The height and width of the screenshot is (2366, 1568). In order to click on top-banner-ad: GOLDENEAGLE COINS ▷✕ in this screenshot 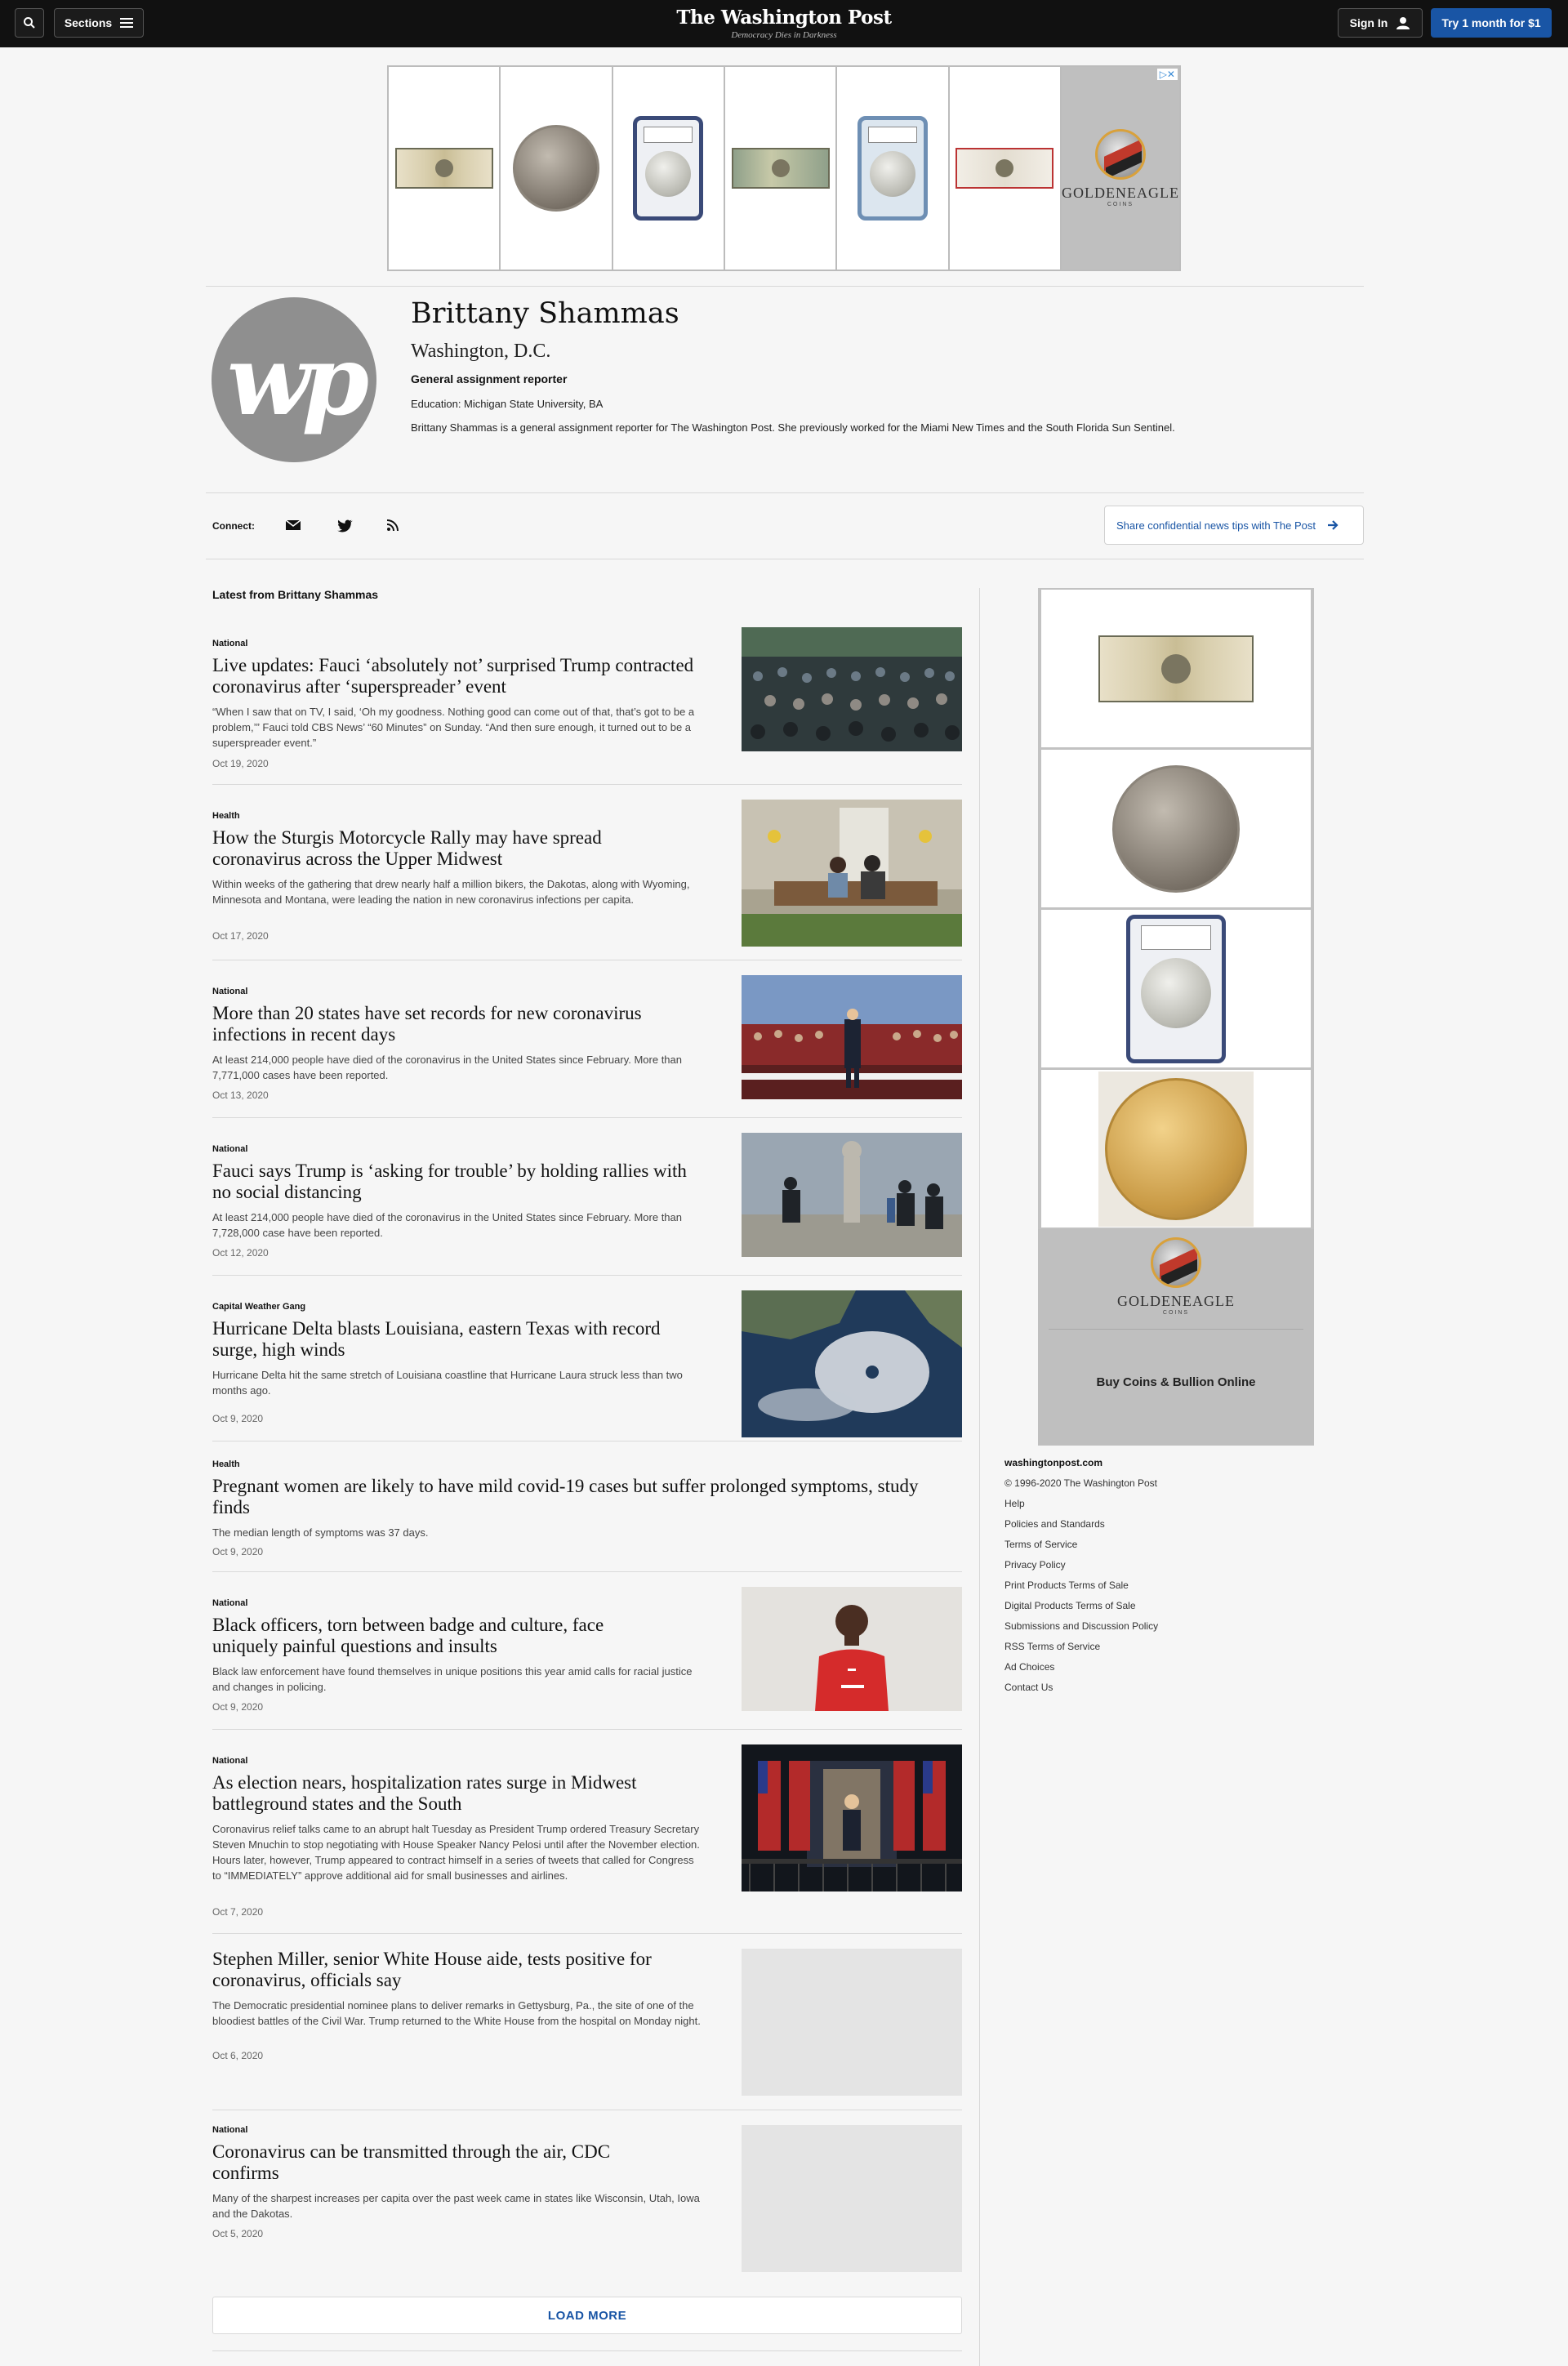, I will do `click(784, 168)`.